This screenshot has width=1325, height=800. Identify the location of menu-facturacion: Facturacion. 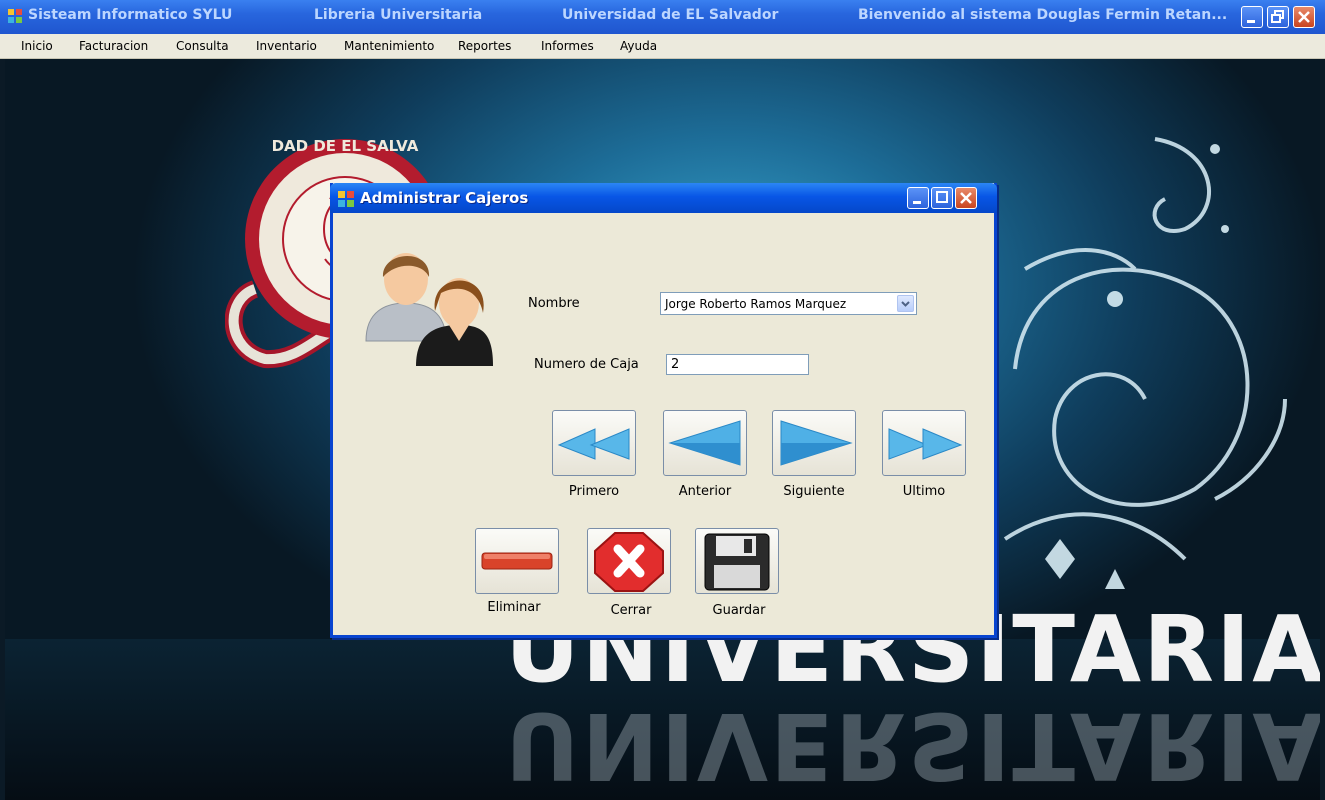
(113, 46).